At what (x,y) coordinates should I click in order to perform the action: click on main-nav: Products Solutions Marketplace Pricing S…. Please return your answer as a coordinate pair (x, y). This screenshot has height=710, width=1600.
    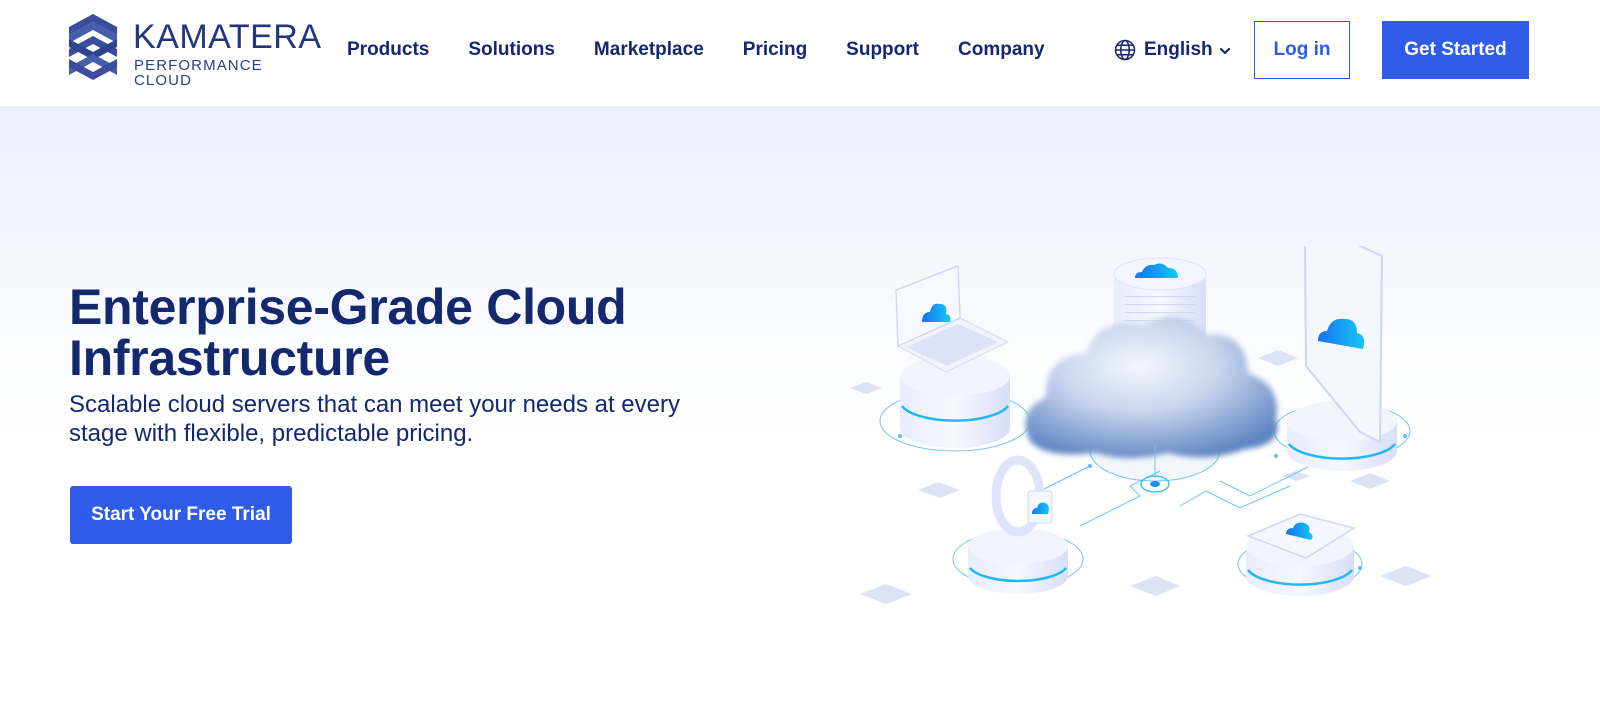
    Looking at the image, I should click on (696, 50).